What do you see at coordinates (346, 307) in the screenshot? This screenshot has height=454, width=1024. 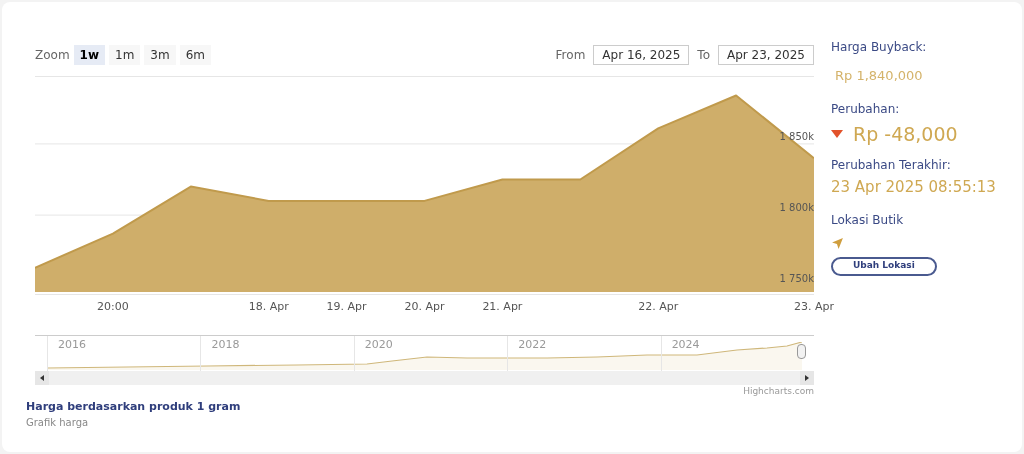 I see `x-axis-label: 19. Apr` at bounding box center [346, 307].